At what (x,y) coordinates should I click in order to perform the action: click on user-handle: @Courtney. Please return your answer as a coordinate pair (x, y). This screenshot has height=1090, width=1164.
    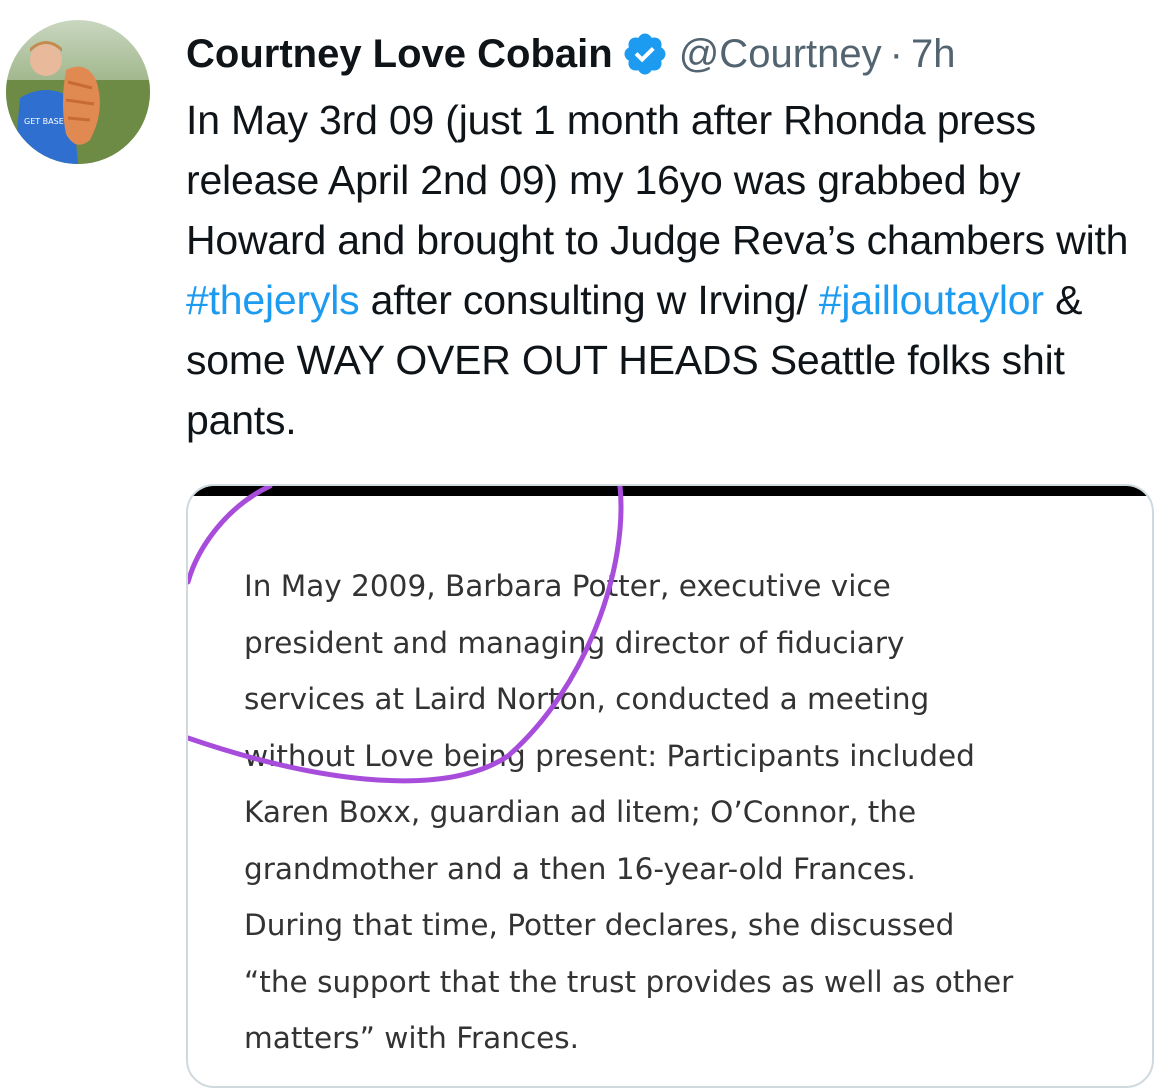
    Looking at the image, I should click on (780, 54).